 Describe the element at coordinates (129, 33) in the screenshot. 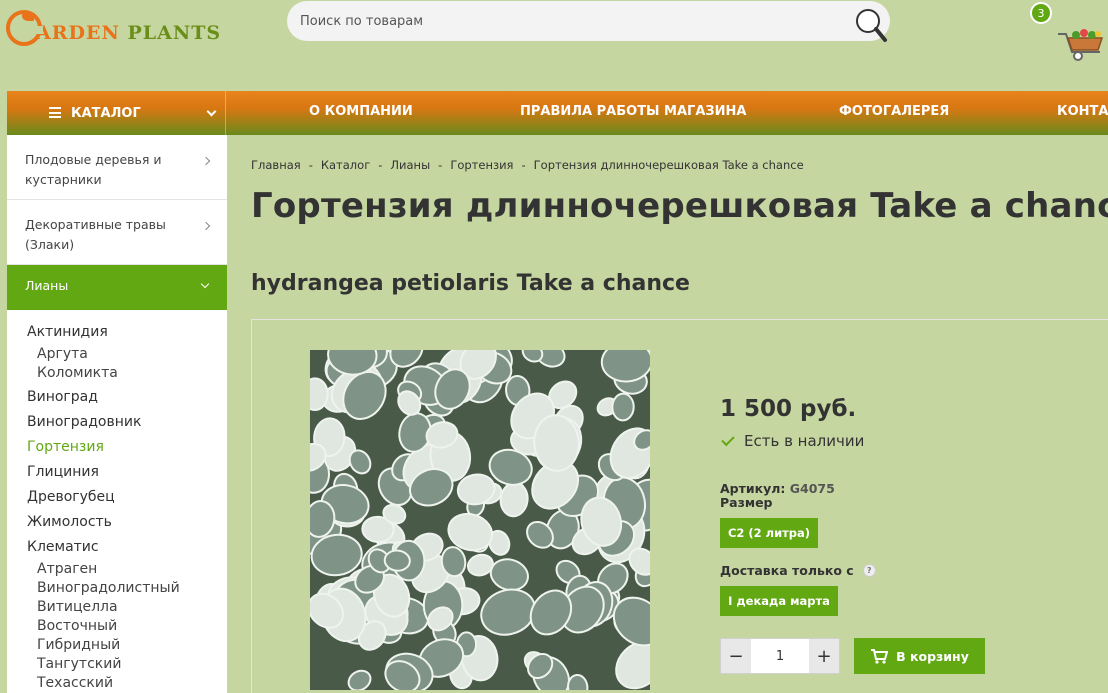

I see `logo-text: ARDEN PLANTS` at that location.